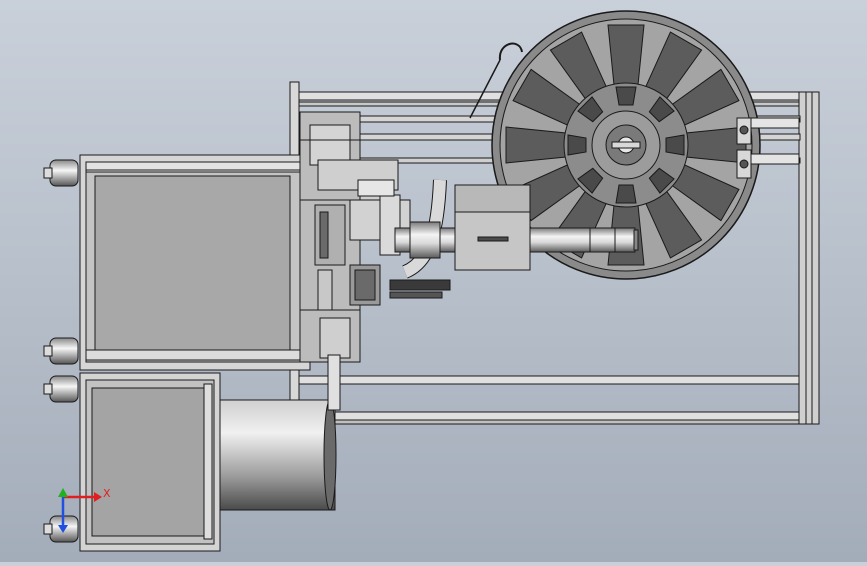 The image size is (867, 566). Describe the element at coordinates (107, 493) in the screenshot. I see `x-axis-label: X` at that location.